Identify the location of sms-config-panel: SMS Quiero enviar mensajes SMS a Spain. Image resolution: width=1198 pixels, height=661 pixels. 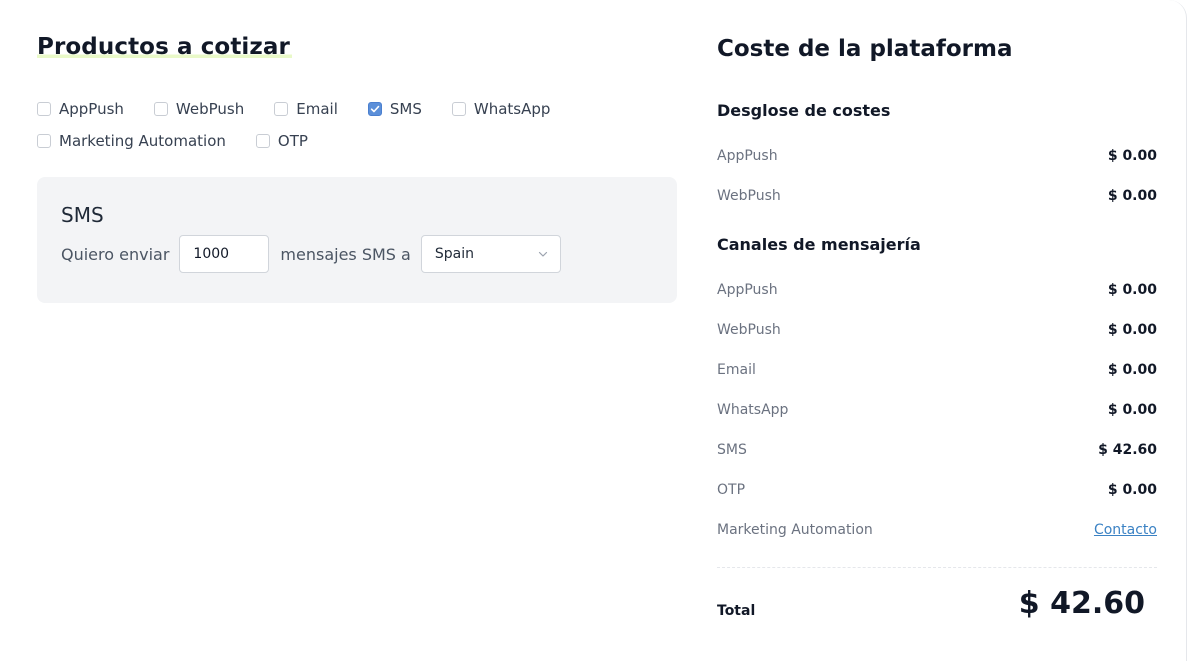
(357, 240).